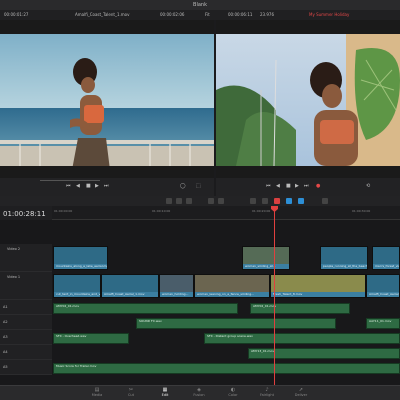 Image resolution: width=400 pixels, height=400 pixels. What do you see at coordinates (324, 353) in the screenshot?
I see `audio-clip: AMY13_01.mov` at bounding box center [324, 353].